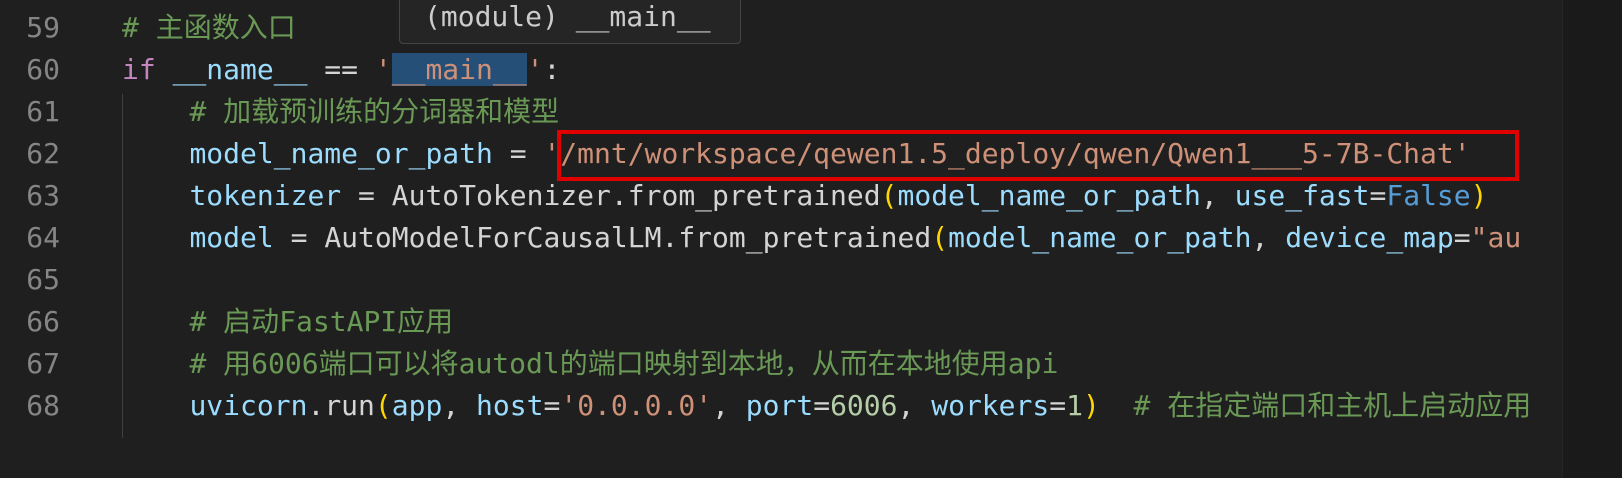  I want to click on keyword-argument: workers, so click(990, 405).